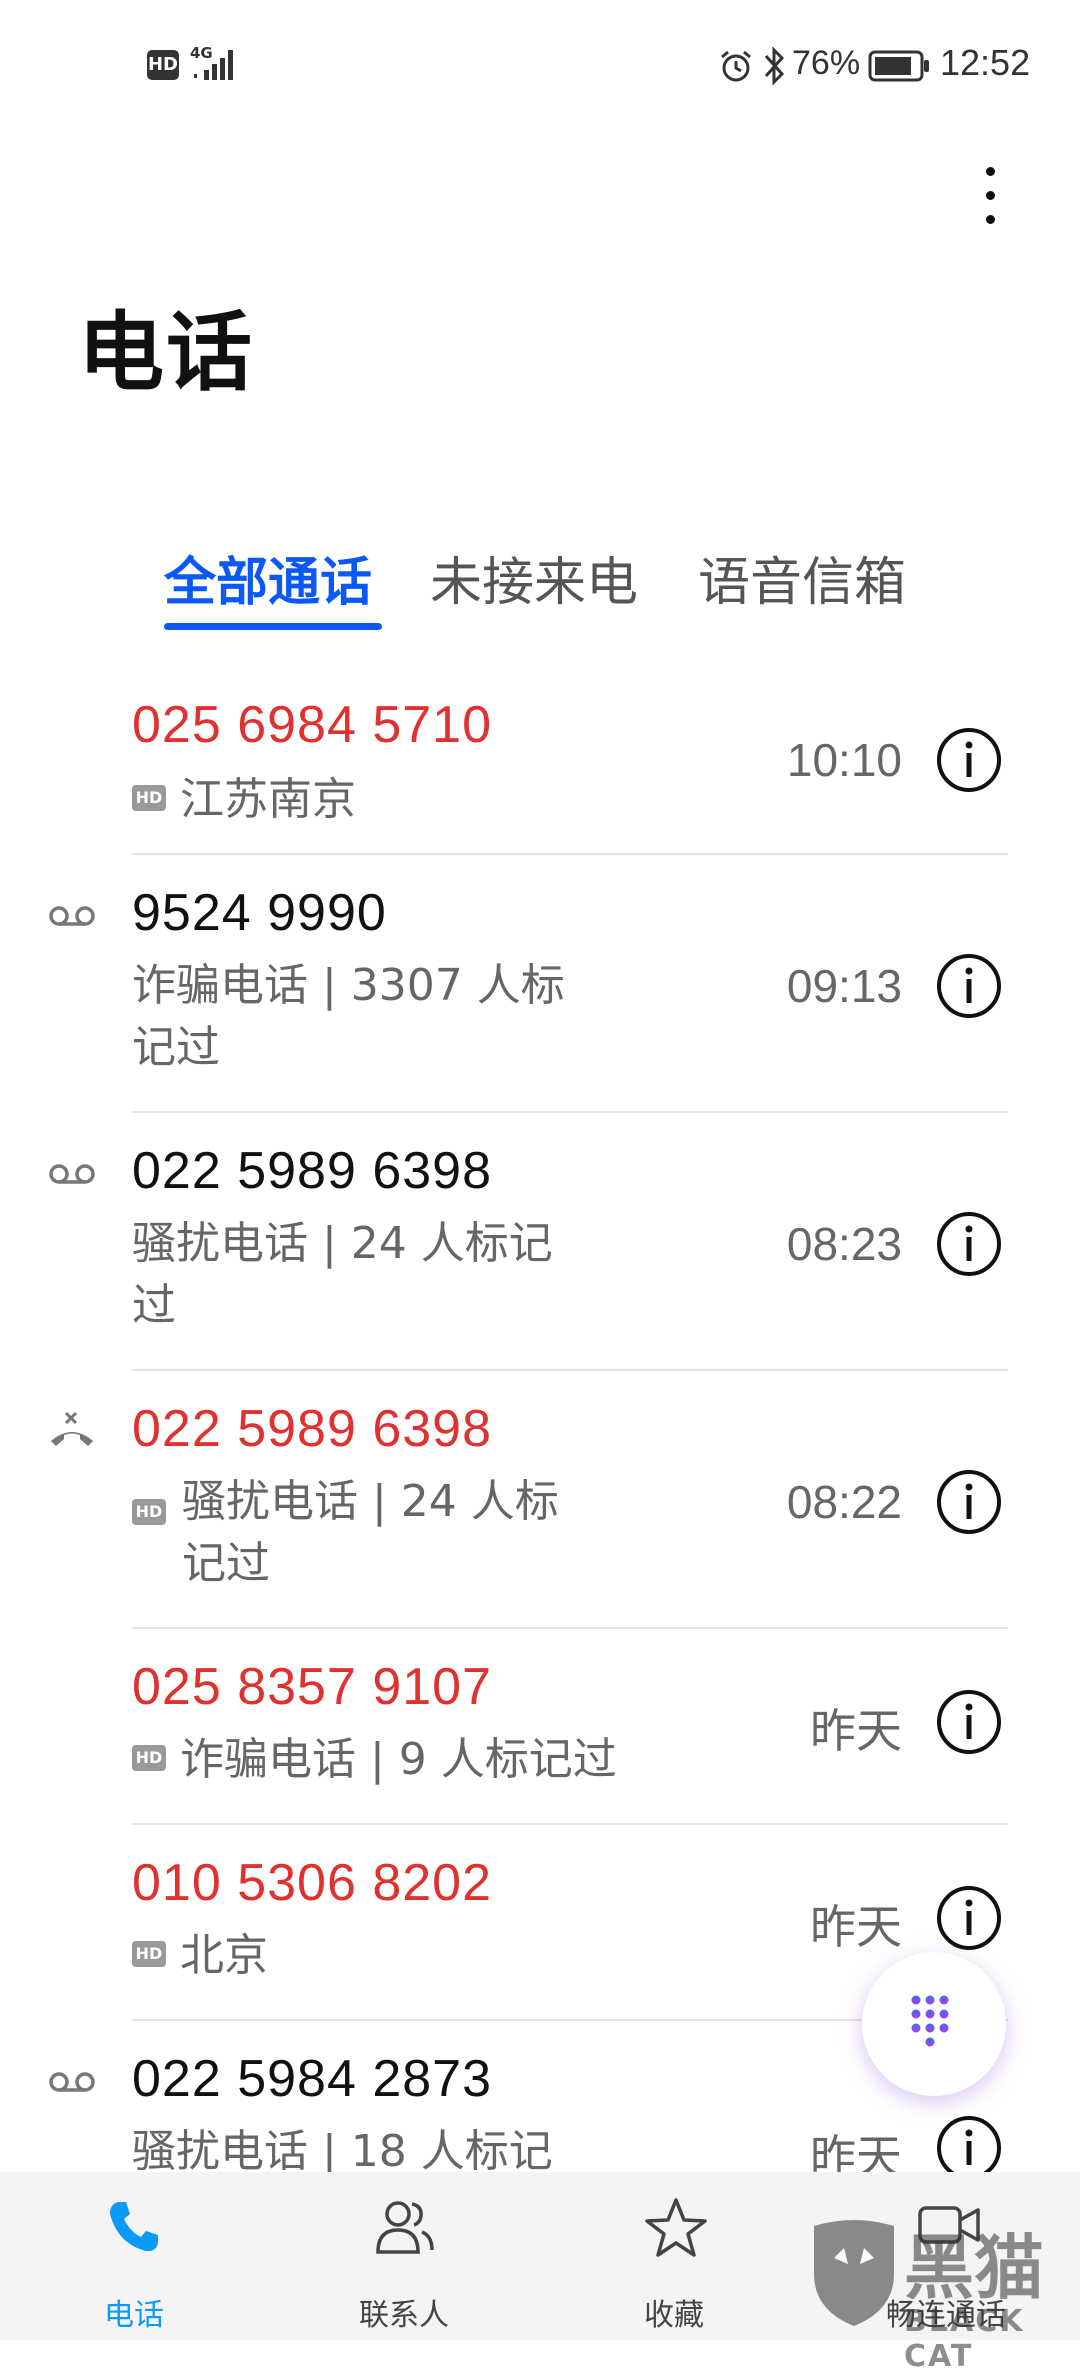 This screenshot has height=2374, width=1080. What do you see at coordinates (898, 66) in the screenshot?
I see `battery-icon` at bounding box center [898, 66].